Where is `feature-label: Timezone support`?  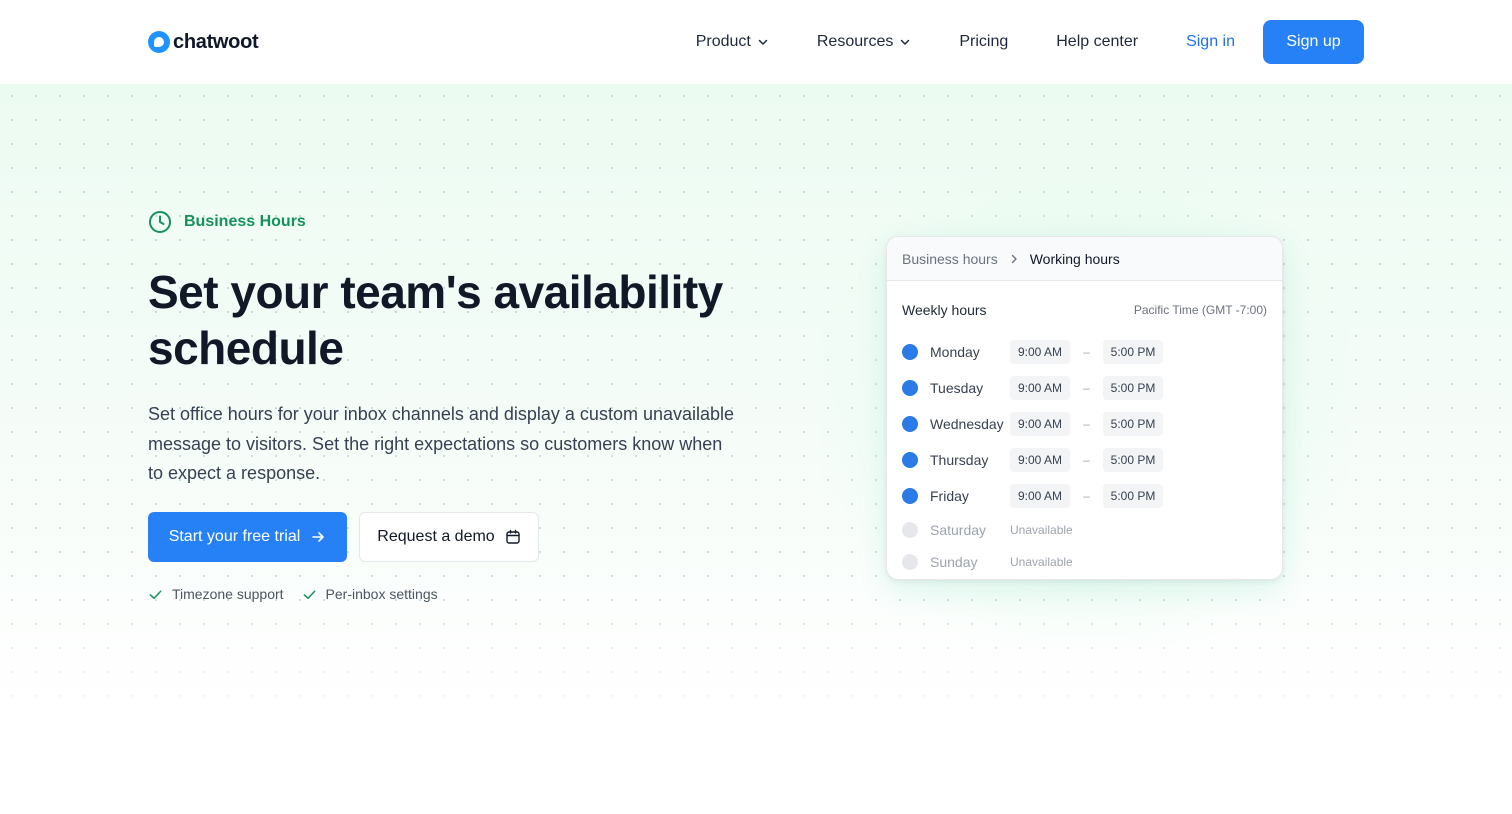
feature-label: Timezone support is located at coordinates (228, 594).